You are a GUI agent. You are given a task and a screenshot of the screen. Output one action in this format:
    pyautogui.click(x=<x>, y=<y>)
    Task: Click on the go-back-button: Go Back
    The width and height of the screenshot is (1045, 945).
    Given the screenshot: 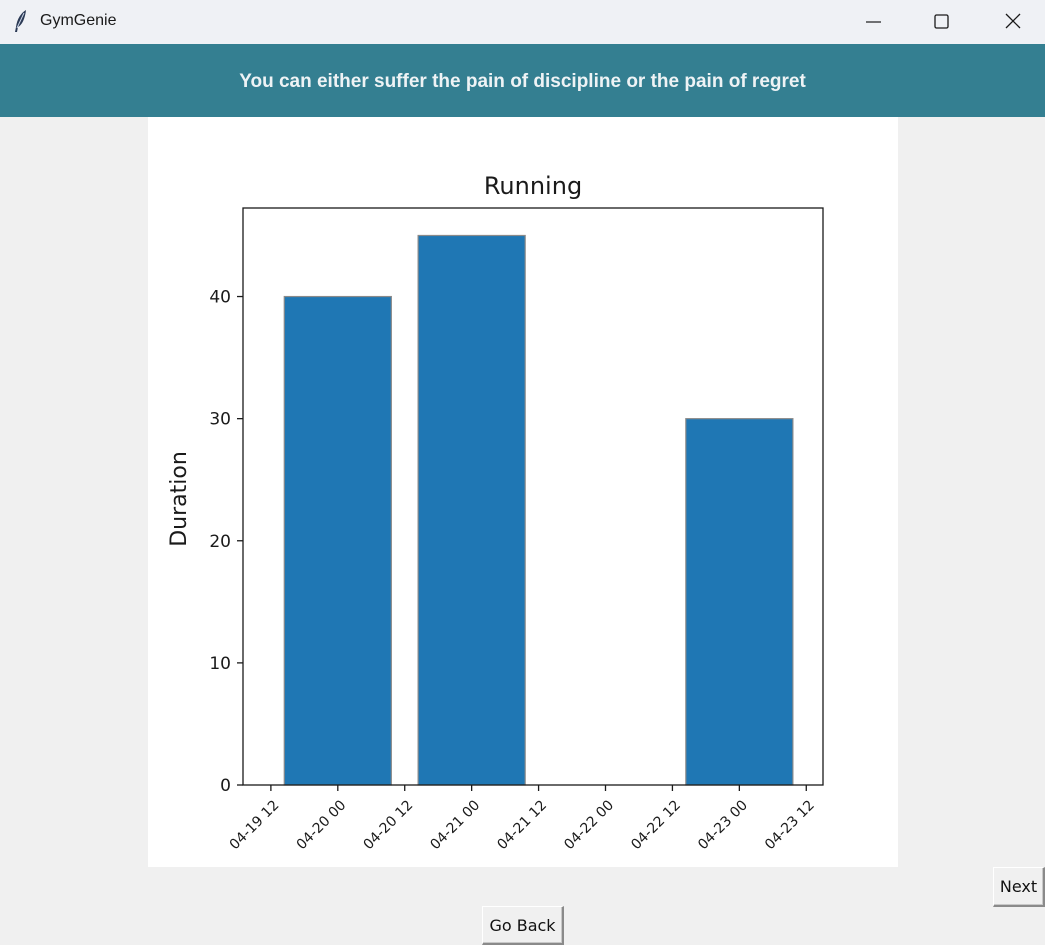 What is the action you would take?
    pyautogui.click(x=523, y=925)
    